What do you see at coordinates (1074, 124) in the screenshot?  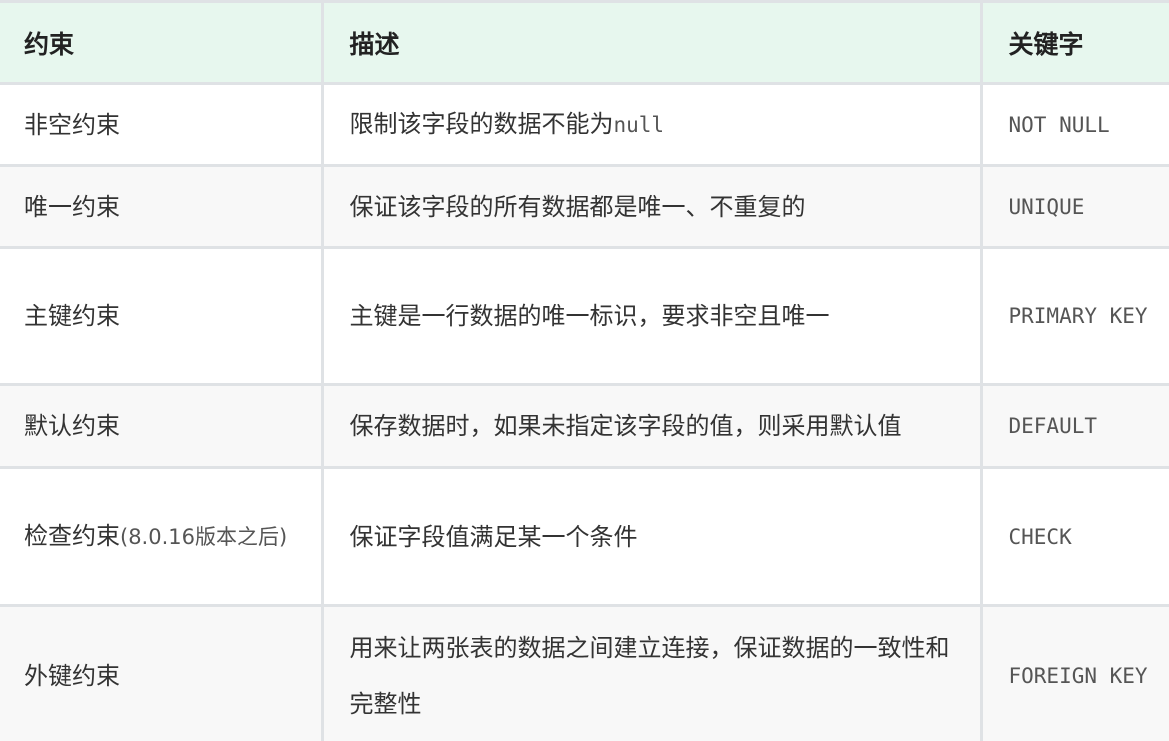 I see `keyword-cell: NOT NULL` at bounding box center [1074, 124].